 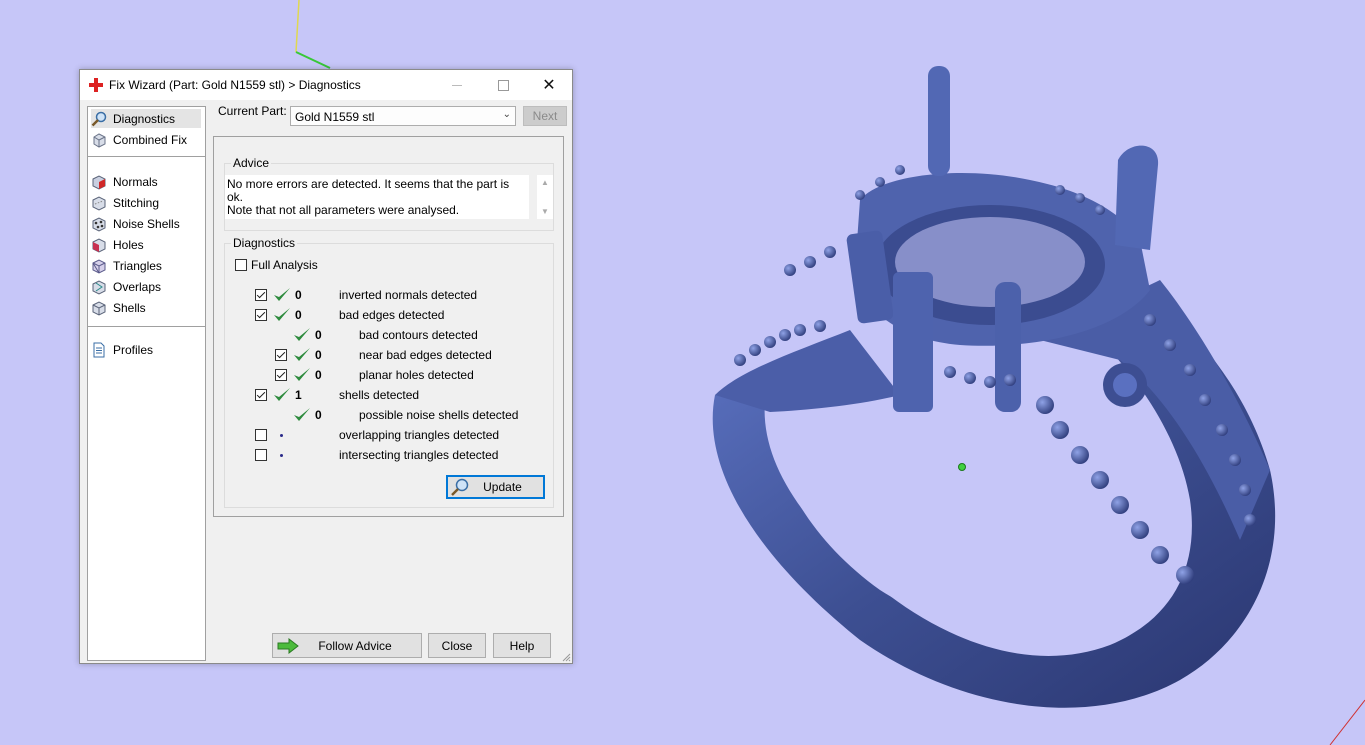 What do you see at coordinates (281, 375) in the screenshot?
I see `planar-holes-checkbox` at bounding box center [281, 375].